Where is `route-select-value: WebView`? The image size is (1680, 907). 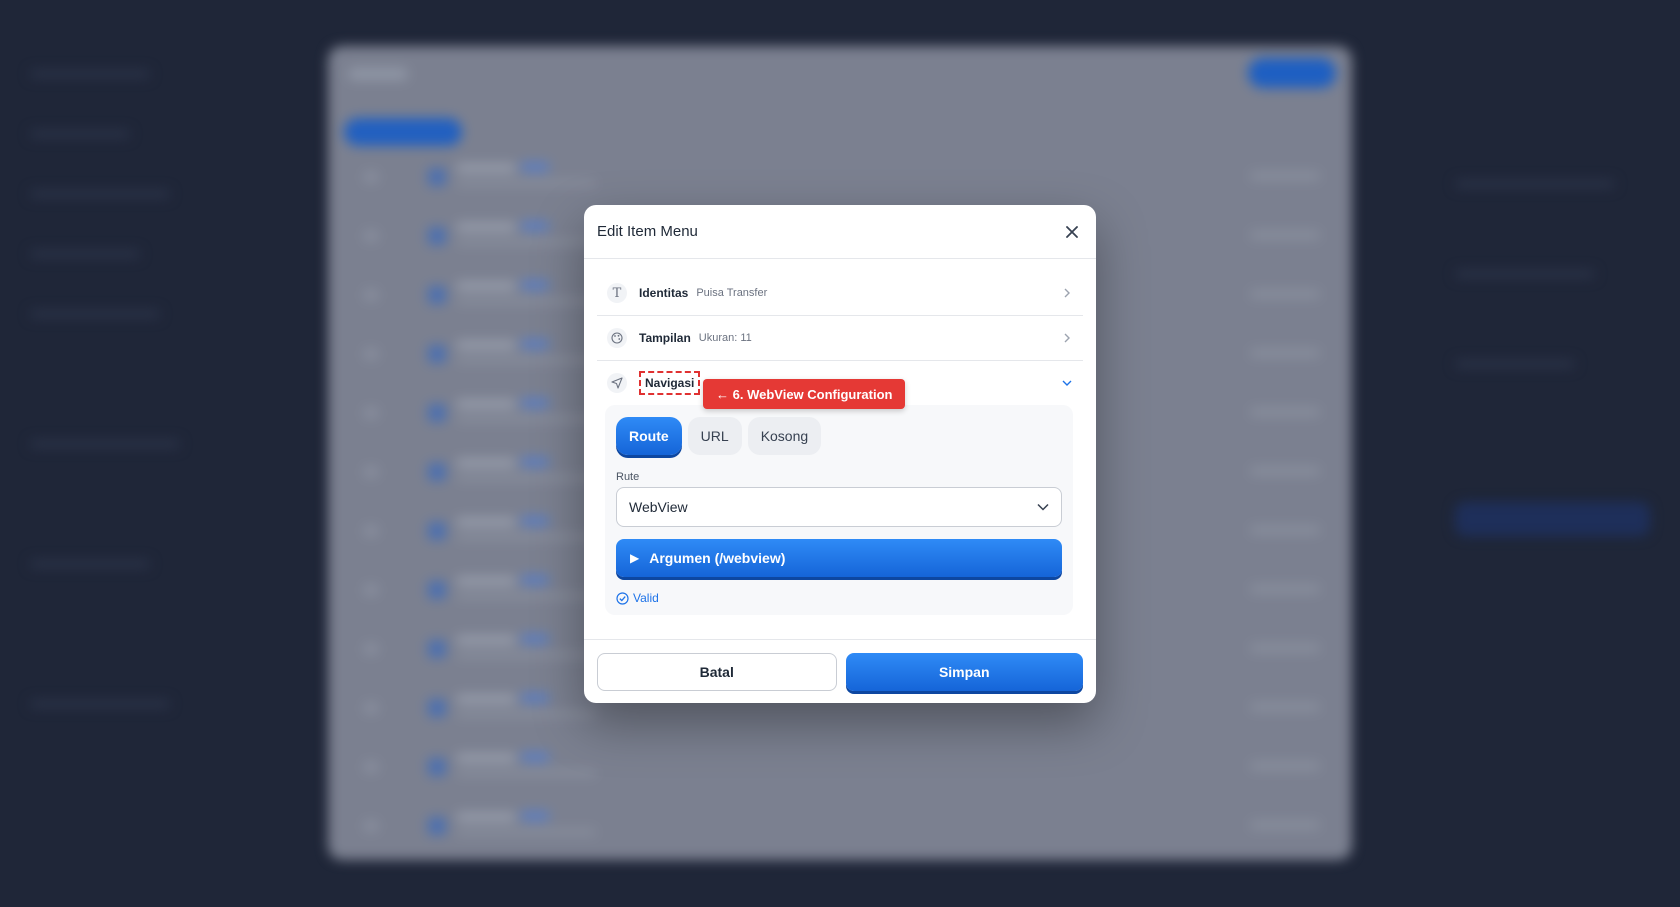 route-select-value: WebView is located at coordinates (658, 507).